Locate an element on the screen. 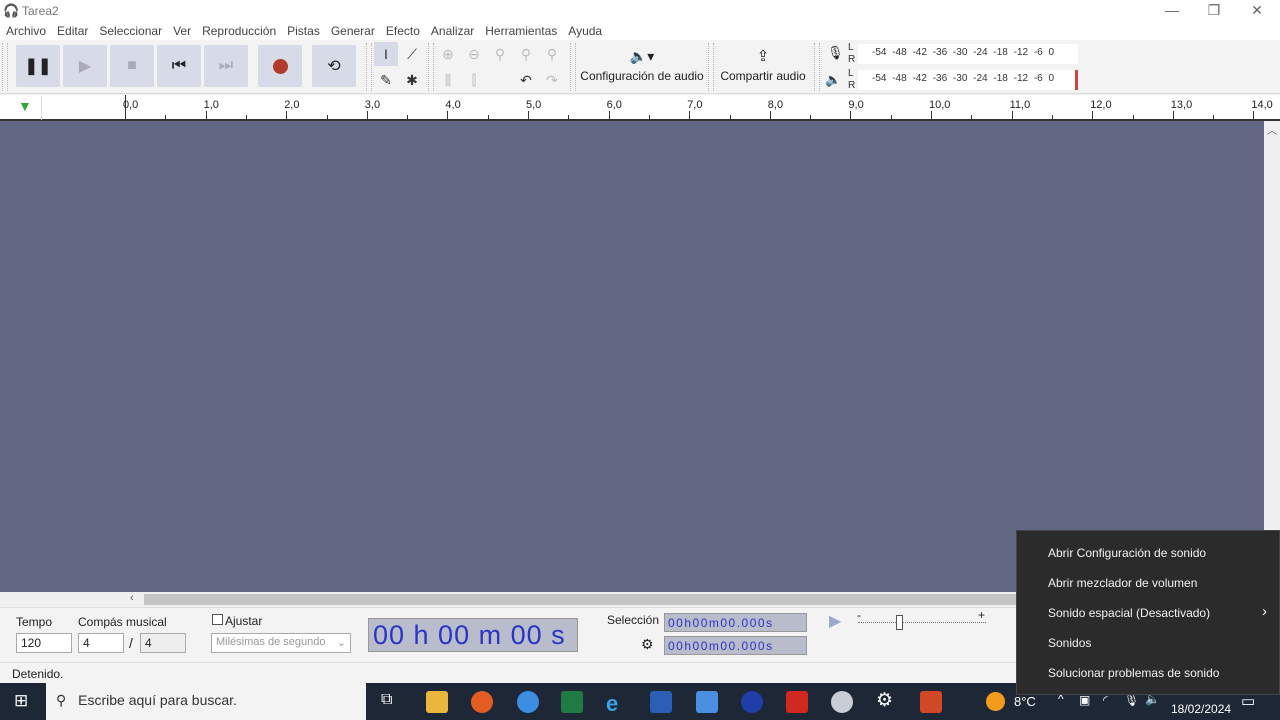 The width and height of the screenshot is (1280, 720). menu-archivo: Archivo is located at coordinates (25, 29).